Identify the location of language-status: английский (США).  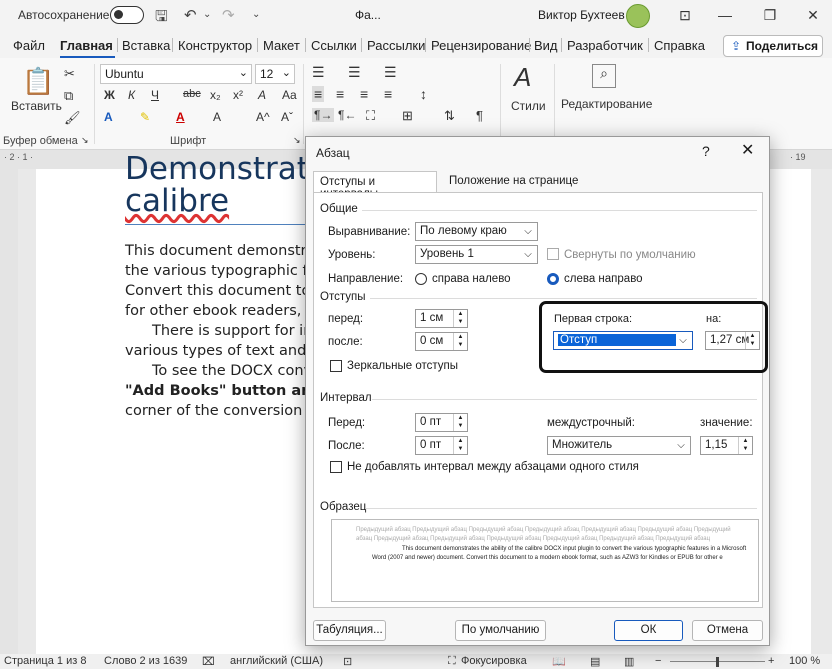
(276, 661).